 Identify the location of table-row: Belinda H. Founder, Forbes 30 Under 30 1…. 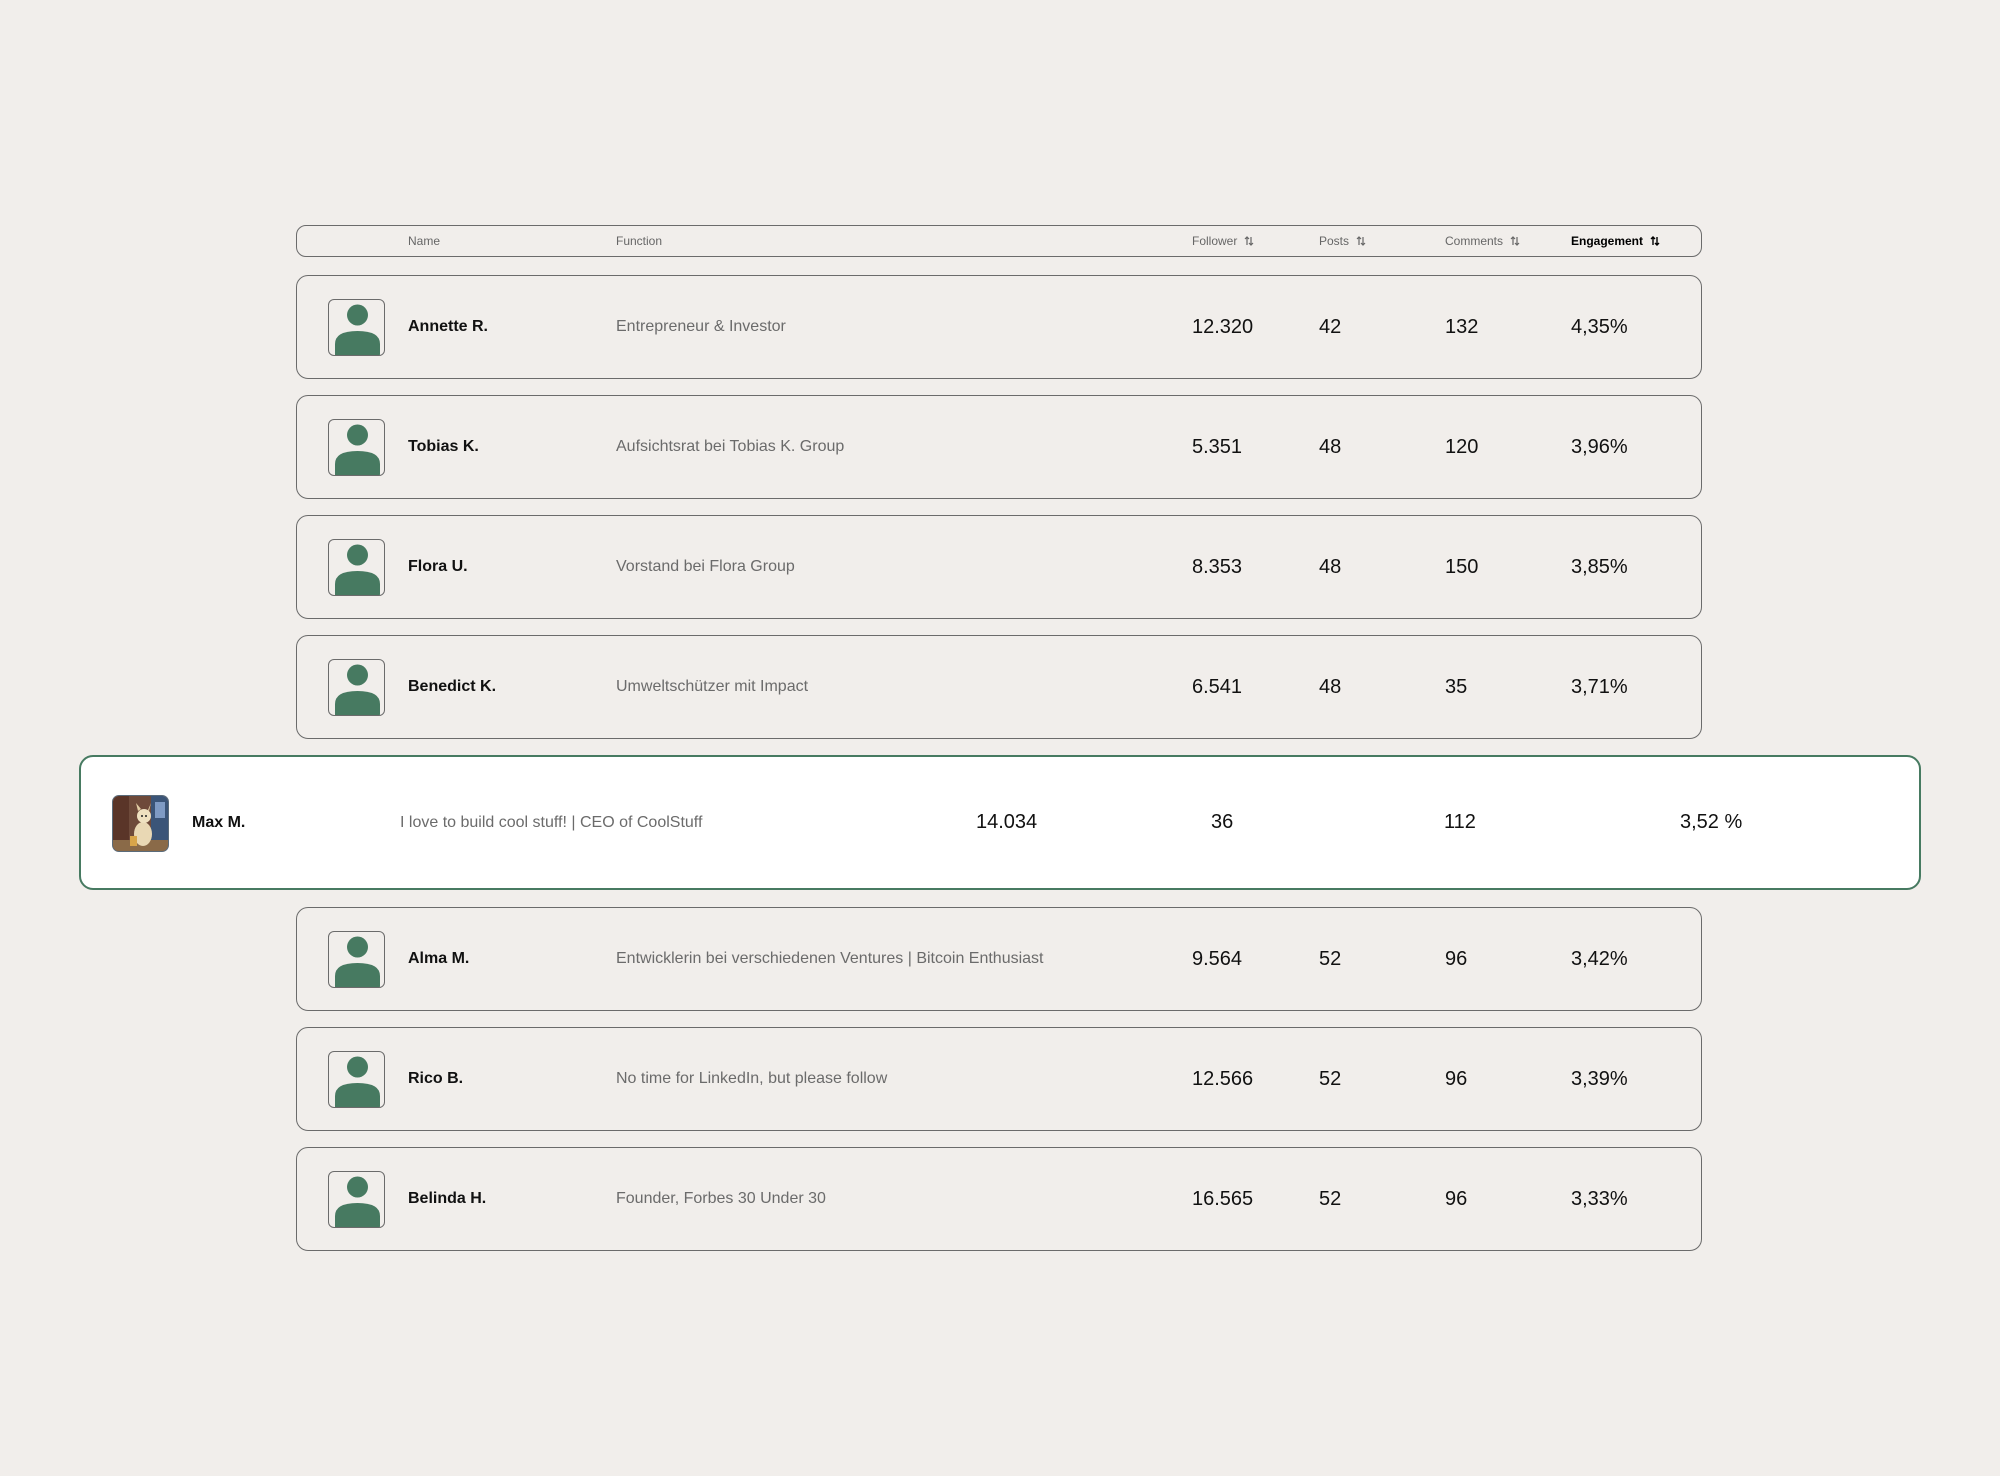
(999, 1199).